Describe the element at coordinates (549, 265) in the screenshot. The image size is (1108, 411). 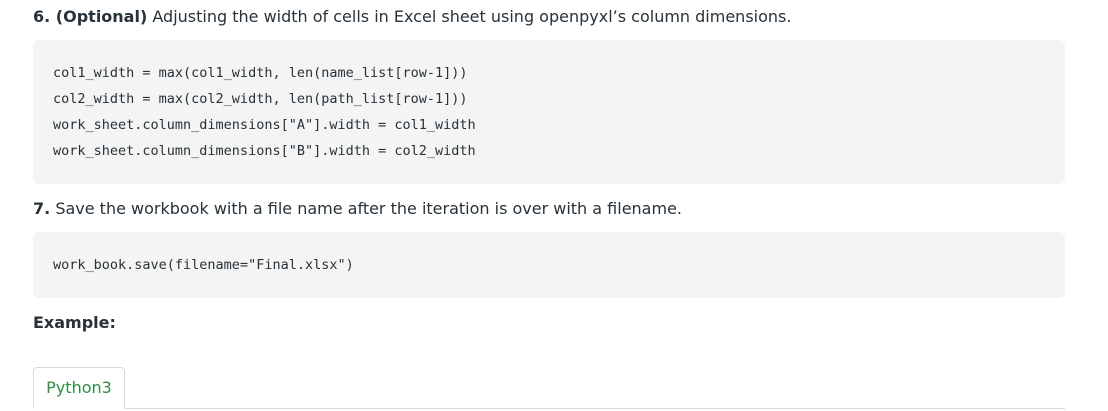
I see `code-block-save-workbook: work_book.save(filename="Final.xlsx")` at that location.